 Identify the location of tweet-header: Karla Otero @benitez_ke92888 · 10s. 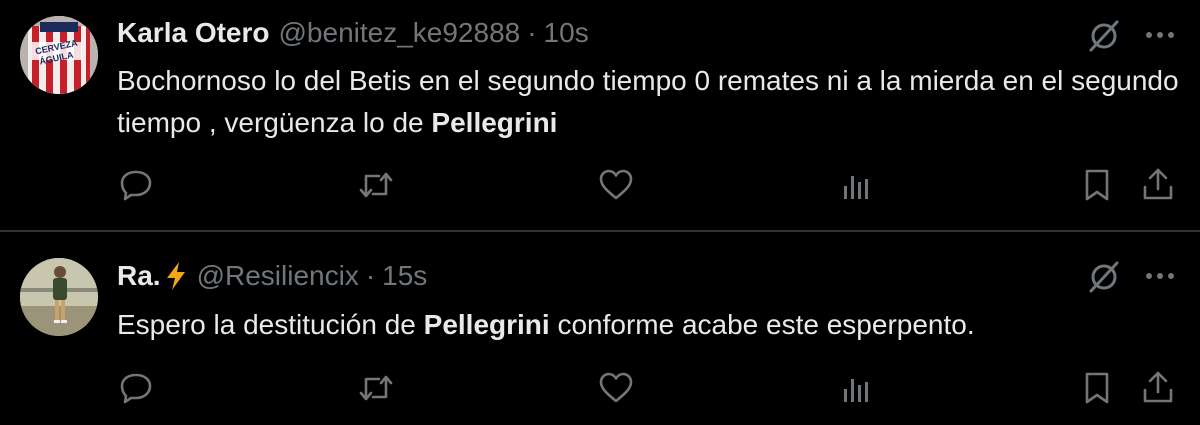
(353, 33).